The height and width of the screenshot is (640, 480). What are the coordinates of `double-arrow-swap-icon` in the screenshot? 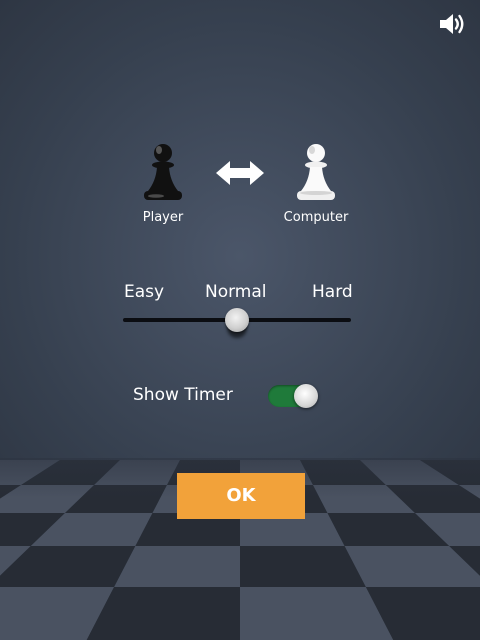 It's located at (240, 173).